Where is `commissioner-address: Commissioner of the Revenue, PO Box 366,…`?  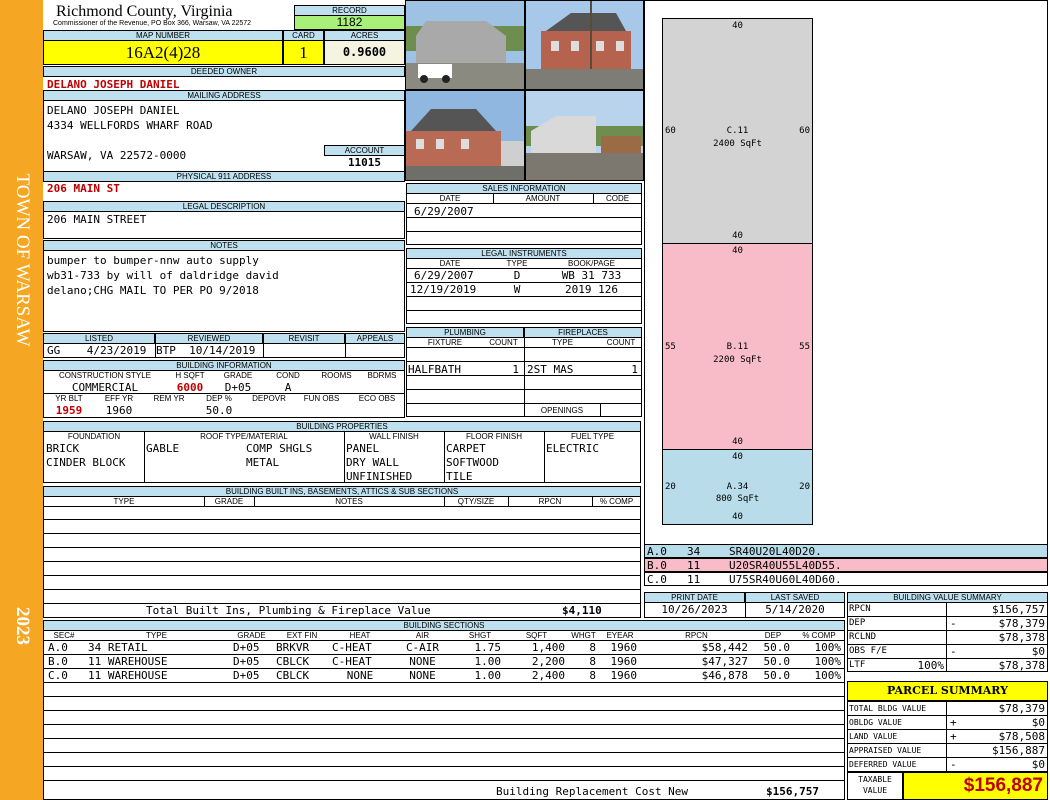
commissioner-address: Commissioner of the Revenue, PO Box 366,… is located at coordinates (152, 23).